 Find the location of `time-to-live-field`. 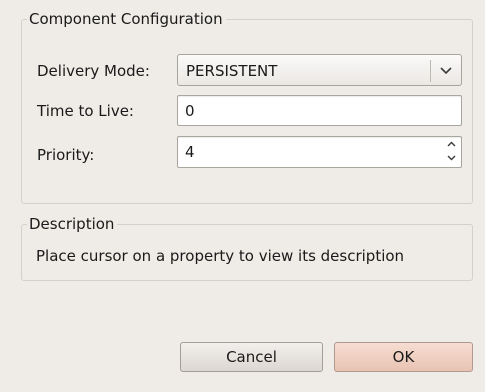

time-to-live-field is located at coordinates (319, 110).